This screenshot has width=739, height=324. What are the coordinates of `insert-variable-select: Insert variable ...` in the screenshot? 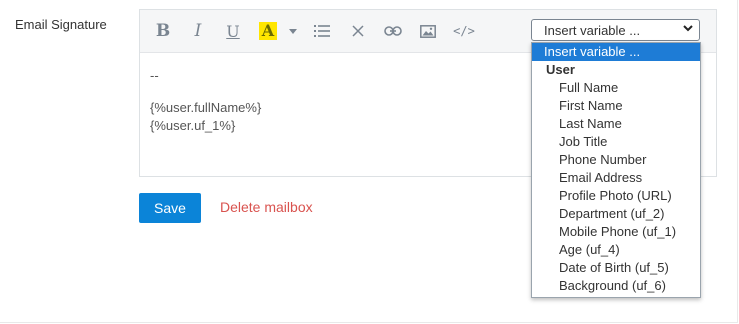 It's located at (615, 30).